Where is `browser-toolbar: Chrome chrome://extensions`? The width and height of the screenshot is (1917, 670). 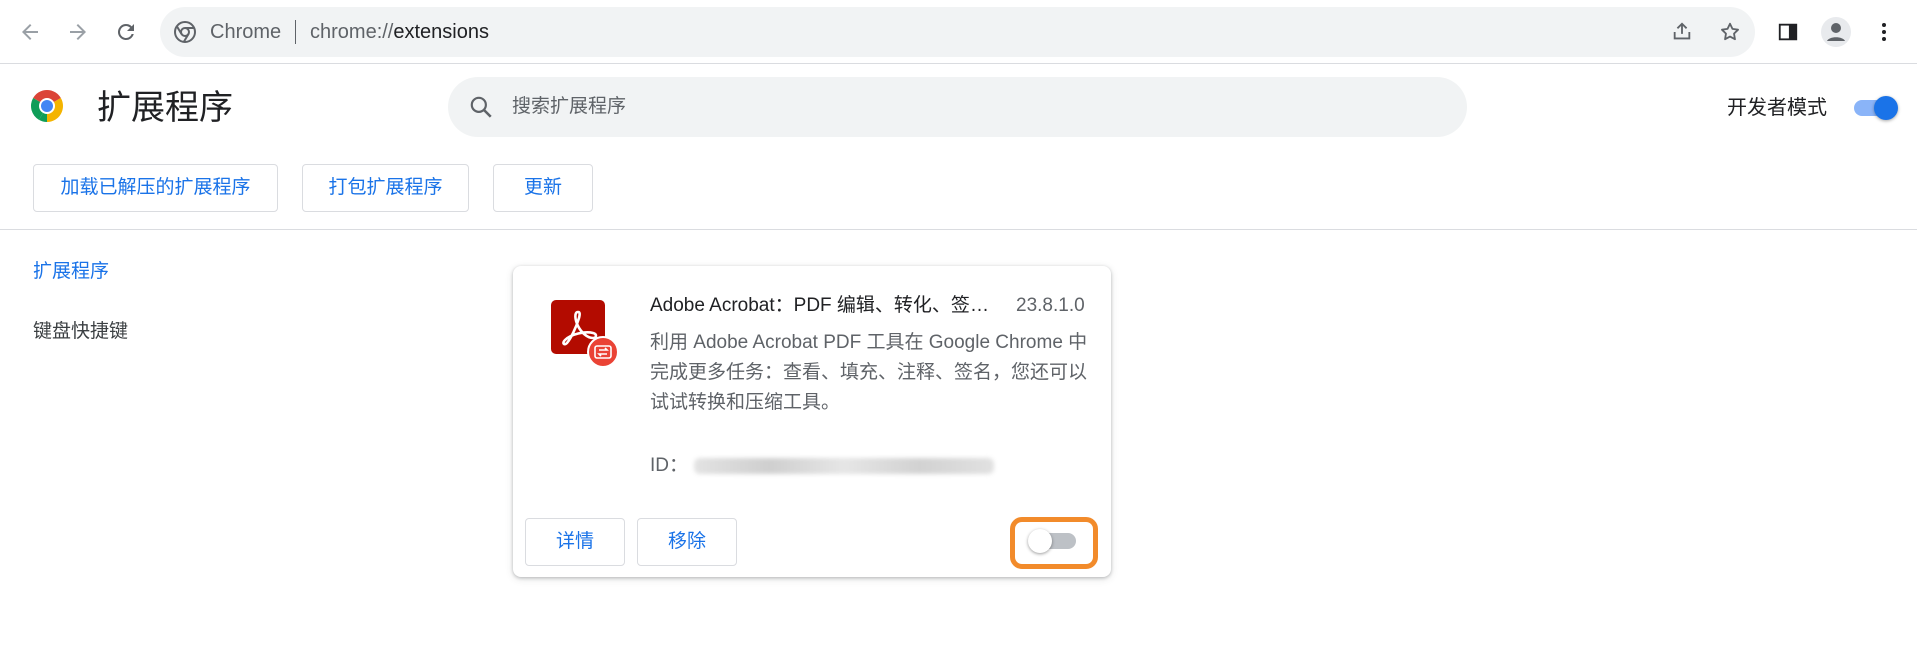 browser-toolbar: Chrome chrome://extensions is located at coordinates (958, 32).